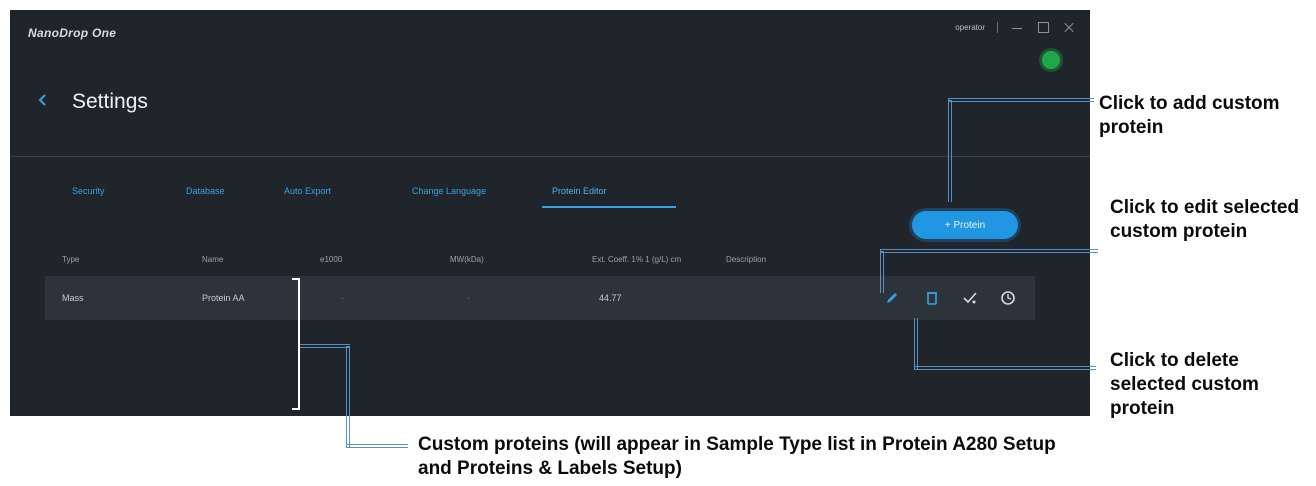 The width and height of the screenshot is (1316, 486). I want to click on tab-change-language: Change Language, so click(449, 196).